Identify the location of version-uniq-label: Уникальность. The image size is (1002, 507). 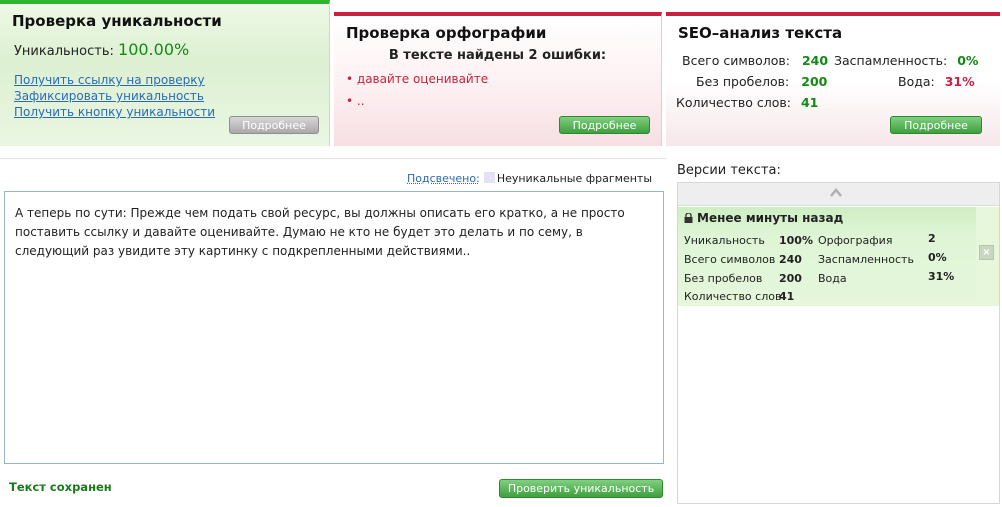
(724, 240).